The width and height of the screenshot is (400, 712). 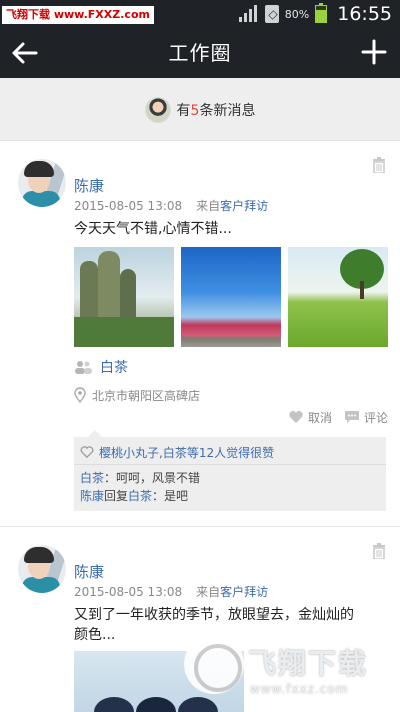 I want to click on signal-icon, so click(x=248, y=14).